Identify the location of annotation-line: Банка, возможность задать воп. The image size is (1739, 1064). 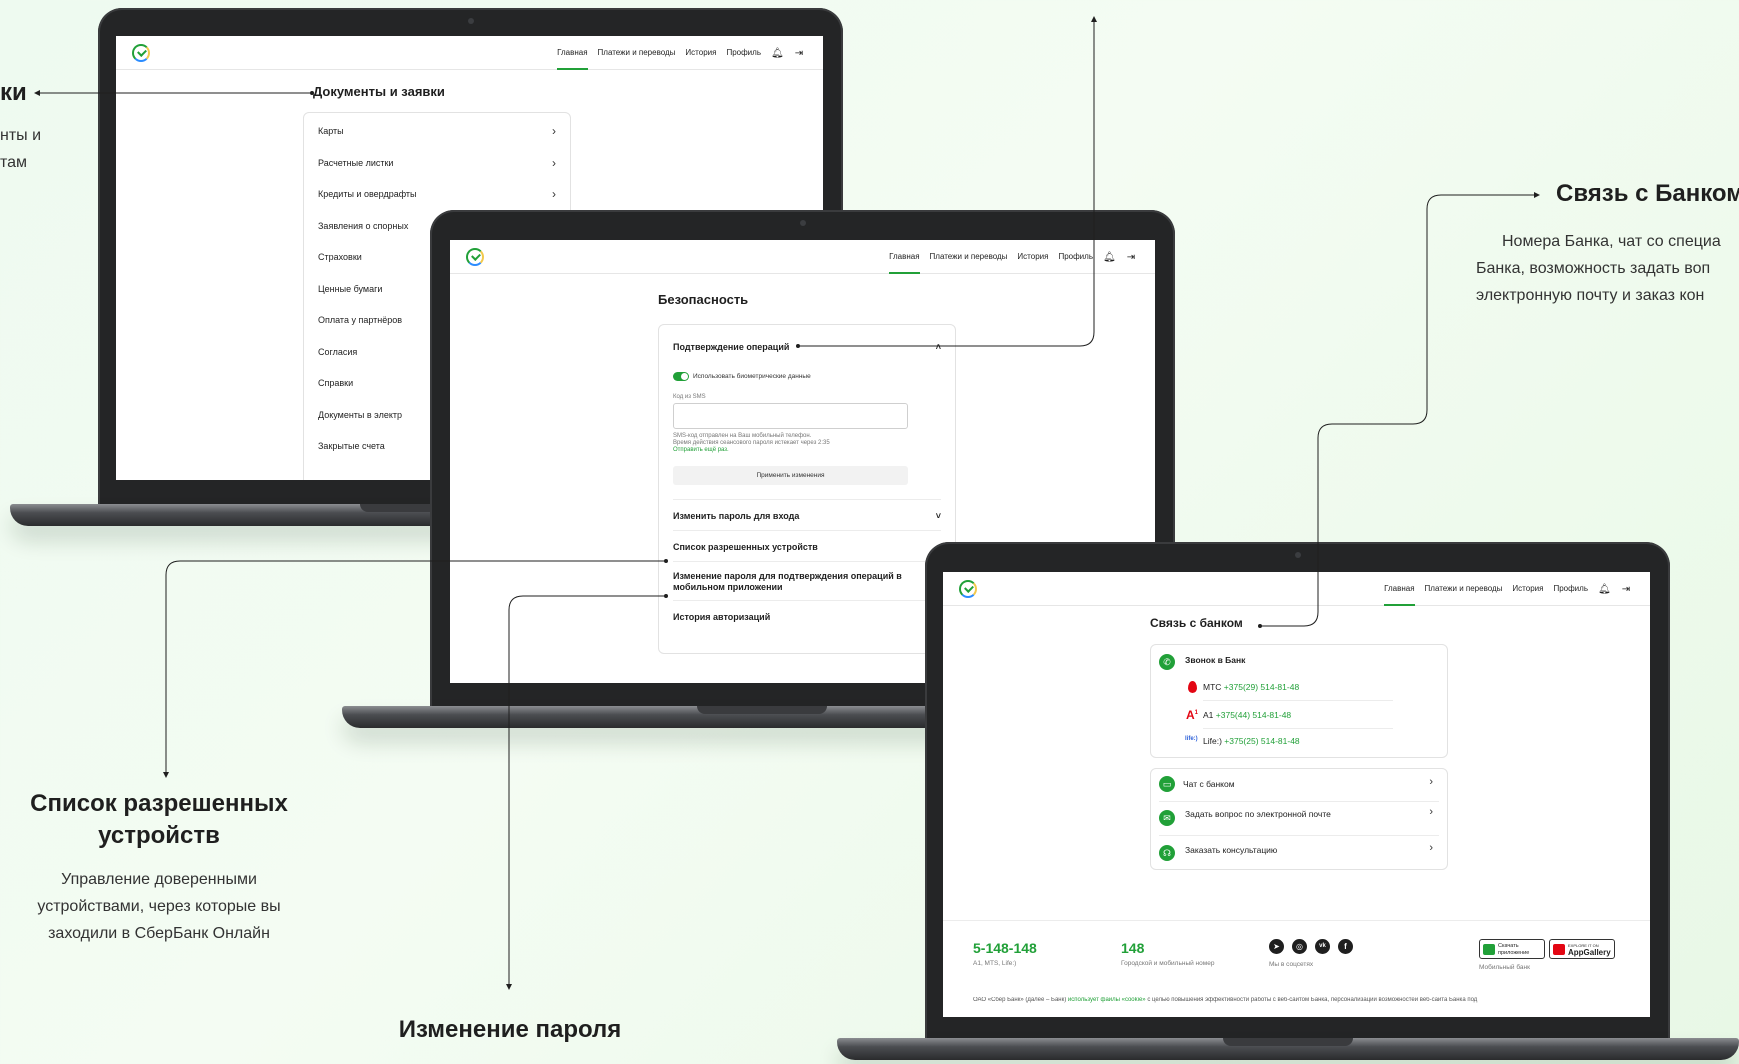
(1593, 268).